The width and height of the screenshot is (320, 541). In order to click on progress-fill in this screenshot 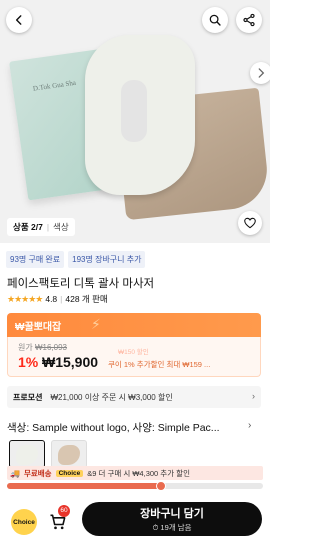, I will do `click(84, 486)`.